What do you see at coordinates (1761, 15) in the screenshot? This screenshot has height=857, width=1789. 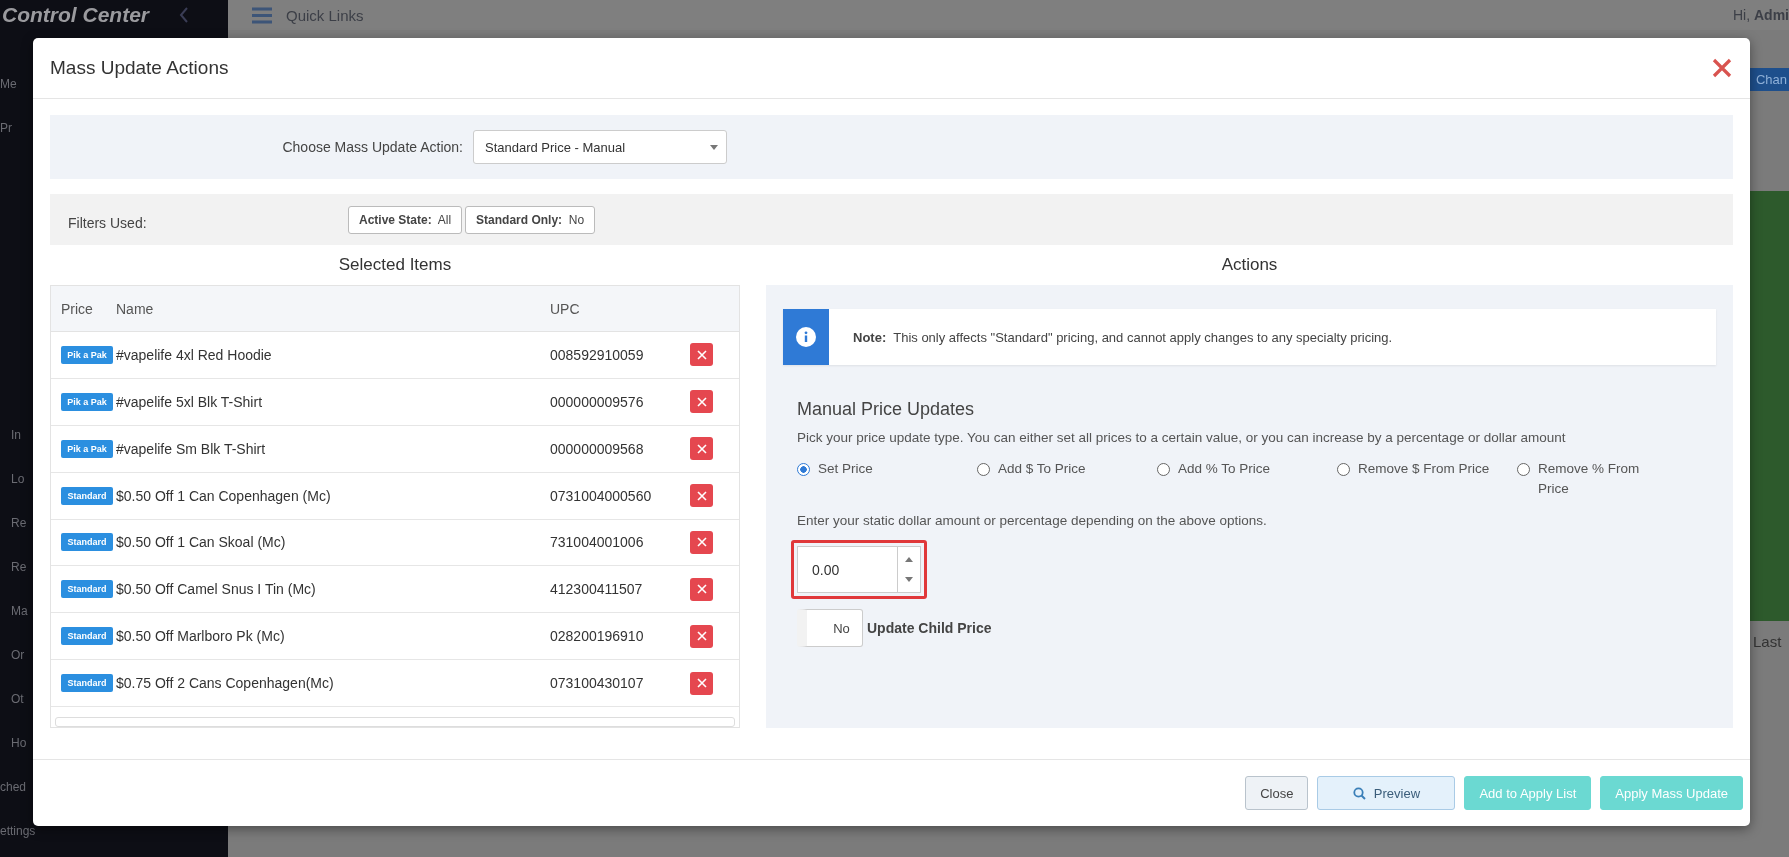 I see `user-greeting: Hi, Admi` at bounding box center [1761, 15].